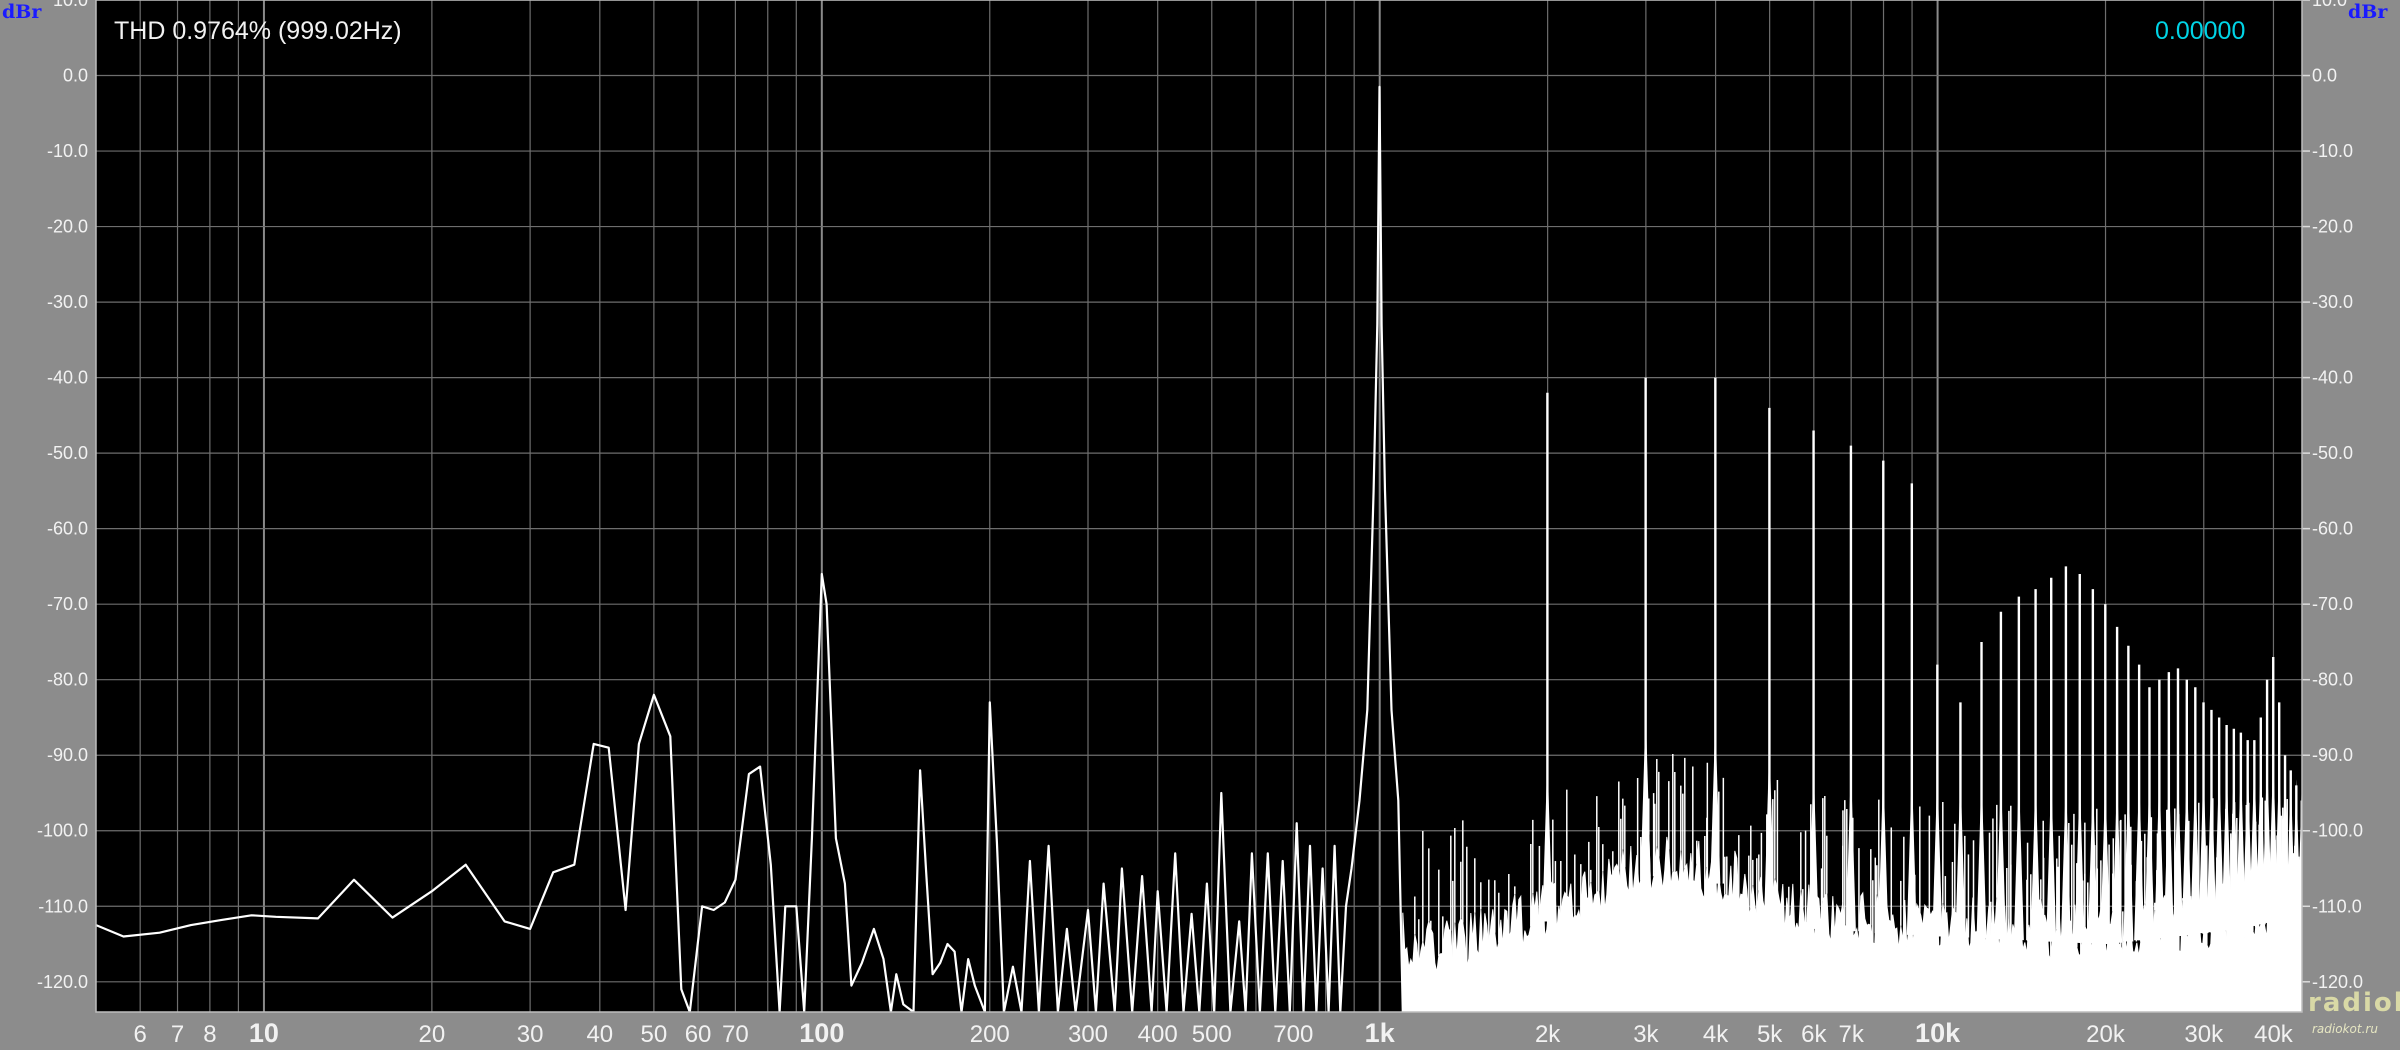 This screenshot has width=2400, height=1050. What do you see at coordinates (1851, 1034) in the screenshot?
I see `x-tick-label: 7k` at bounding box center [1851, 1034].